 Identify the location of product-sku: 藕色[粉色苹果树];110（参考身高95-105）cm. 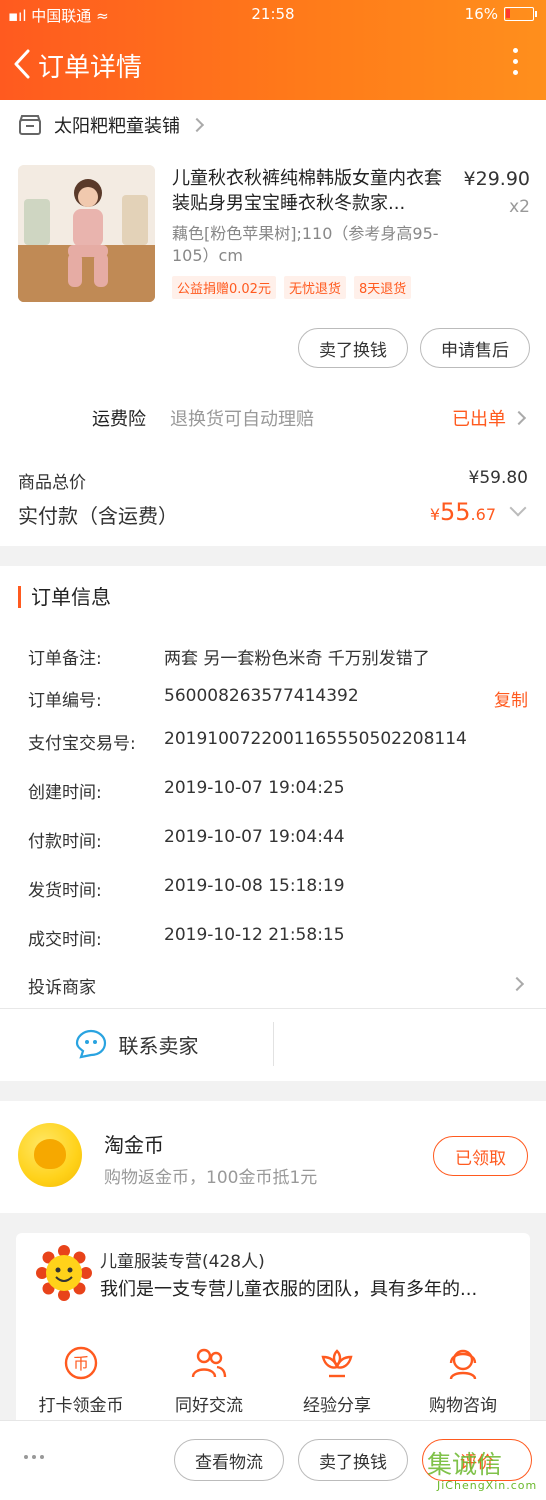
(305, 244).